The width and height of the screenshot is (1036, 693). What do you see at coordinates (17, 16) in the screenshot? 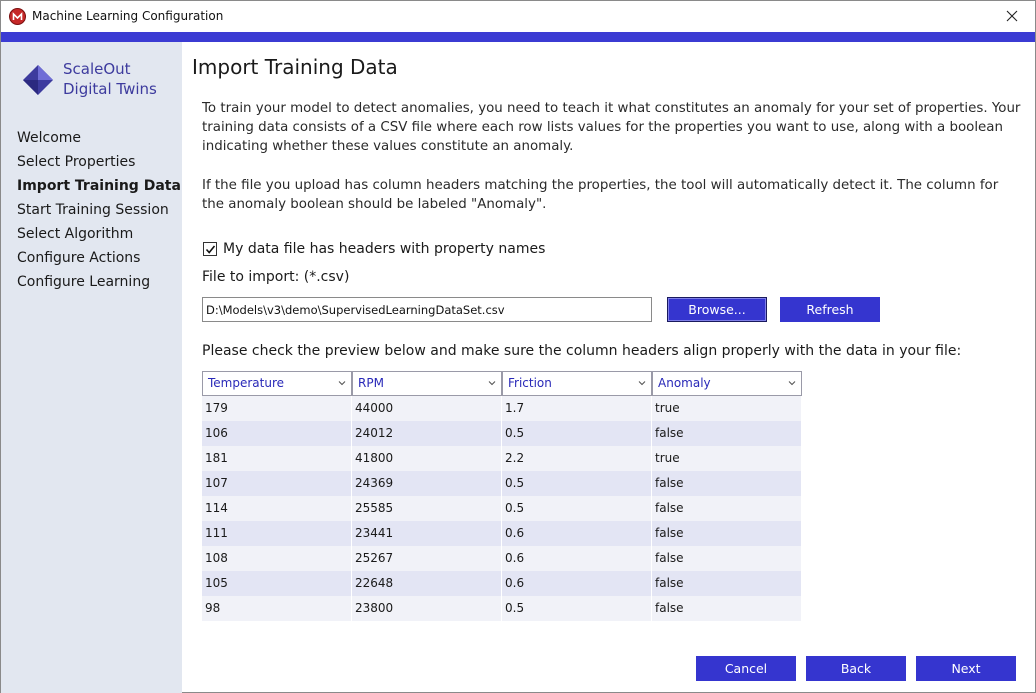
I see `app-logo-icon` at bounding box center [17, 16].